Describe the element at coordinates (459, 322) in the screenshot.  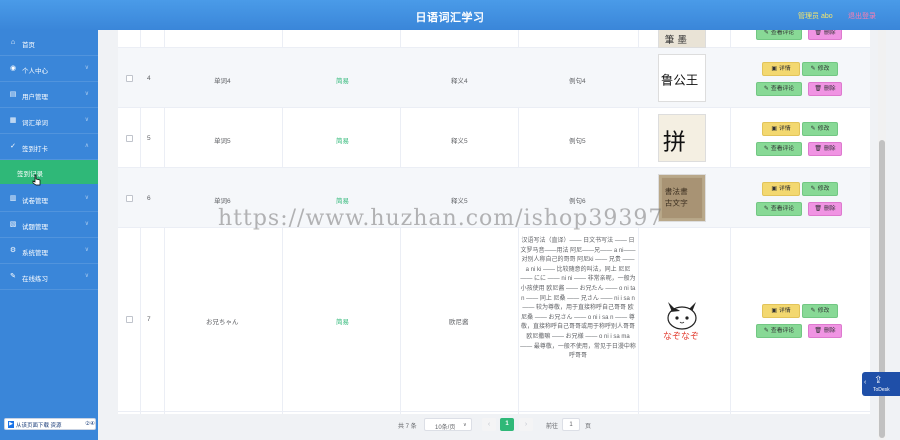
I see `meaning-cell: 欧尼酱` at that location.